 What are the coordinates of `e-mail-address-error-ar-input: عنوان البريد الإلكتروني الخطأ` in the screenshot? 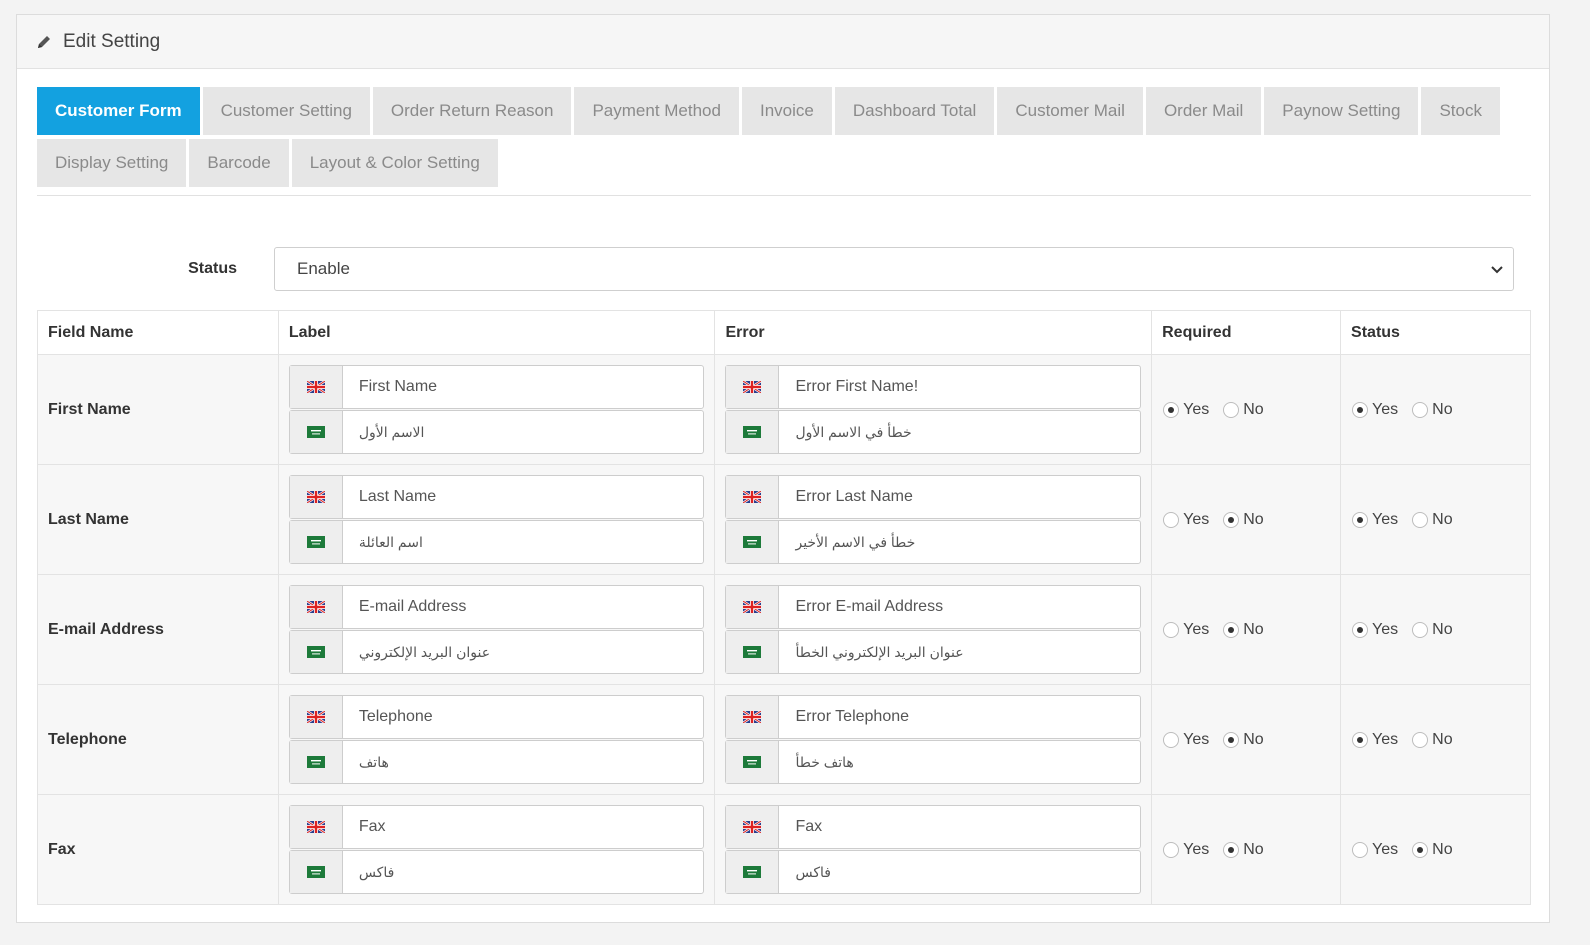 It's located at (959, 652).